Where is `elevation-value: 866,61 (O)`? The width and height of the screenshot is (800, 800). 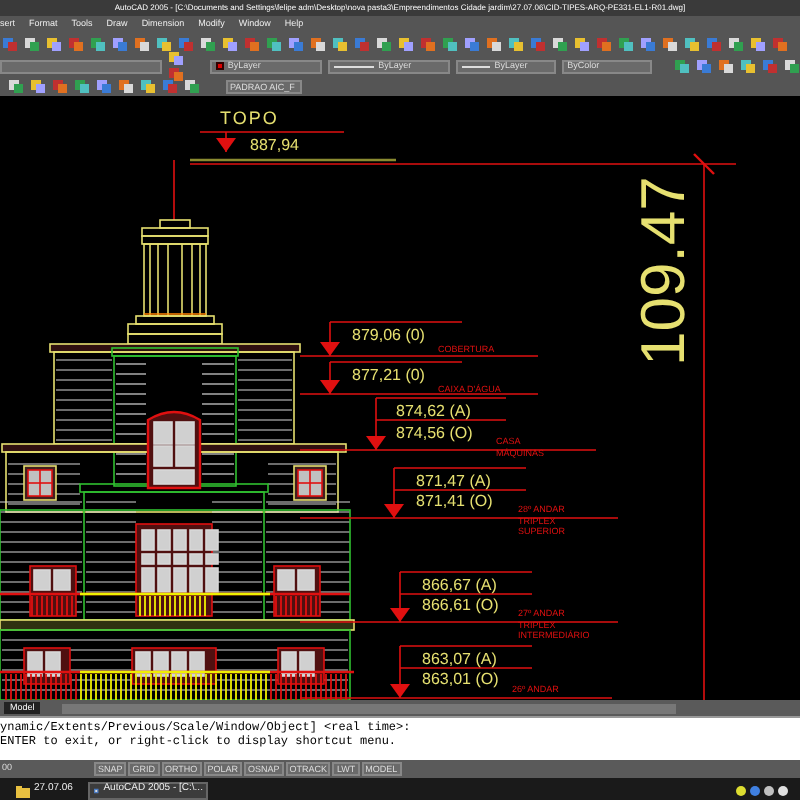
elevation-value: 866,61 (O) is located at coordinates (460, 605).